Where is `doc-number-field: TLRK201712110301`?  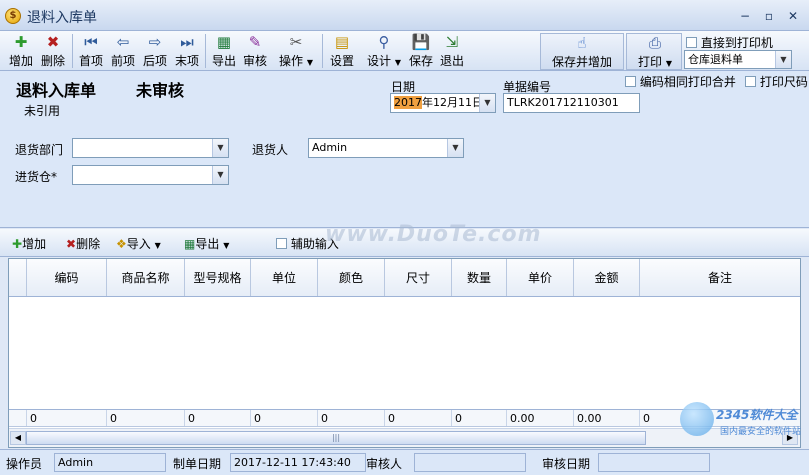
doc-number-field: TLRK201712110301 is located at coordinates (571, 103).